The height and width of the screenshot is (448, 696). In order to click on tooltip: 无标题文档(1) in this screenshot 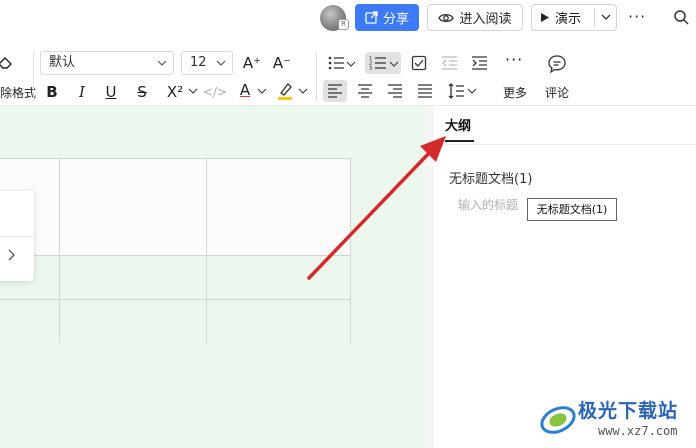, I will do `click(572, 209)`.